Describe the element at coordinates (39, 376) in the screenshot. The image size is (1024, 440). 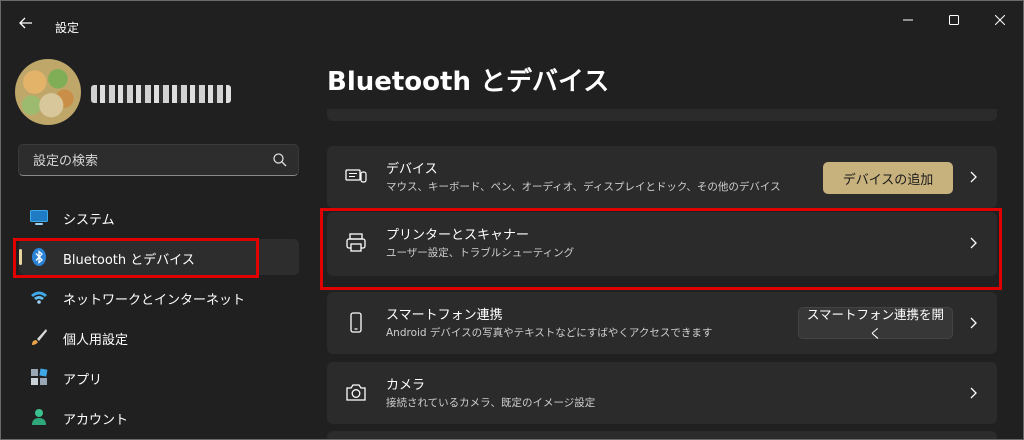
I see `apps-icon` at that location.